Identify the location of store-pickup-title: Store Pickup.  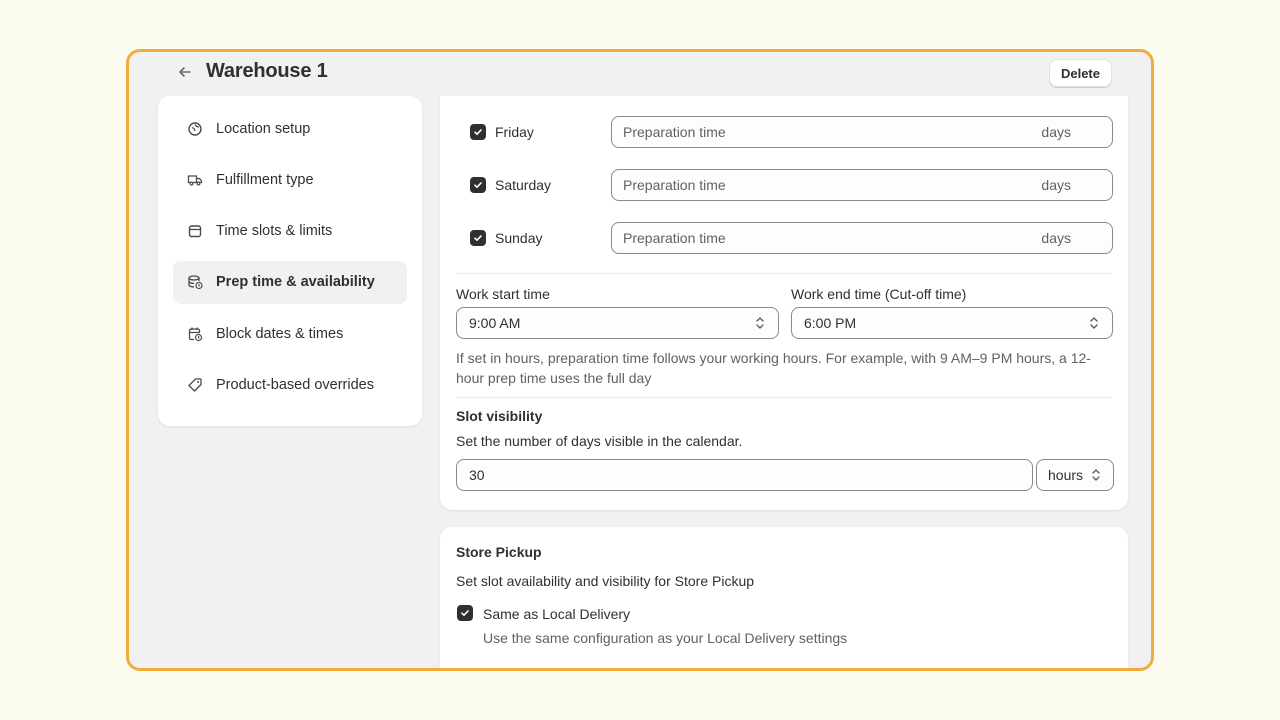
(499, 552).